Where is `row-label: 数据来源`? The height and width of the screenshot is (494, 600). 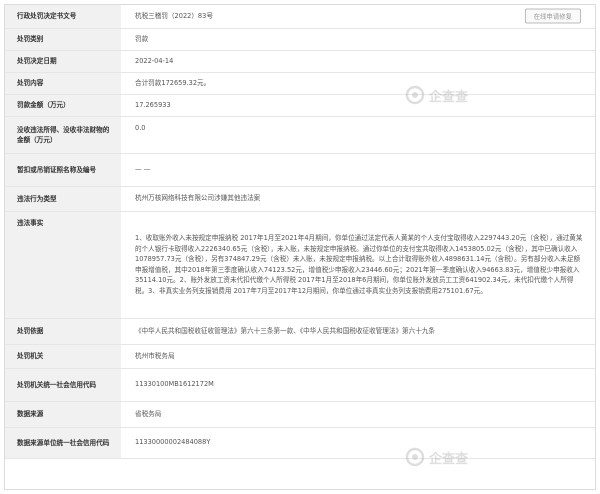 row-label: 数据来源 is located at coordinates (63, 414).